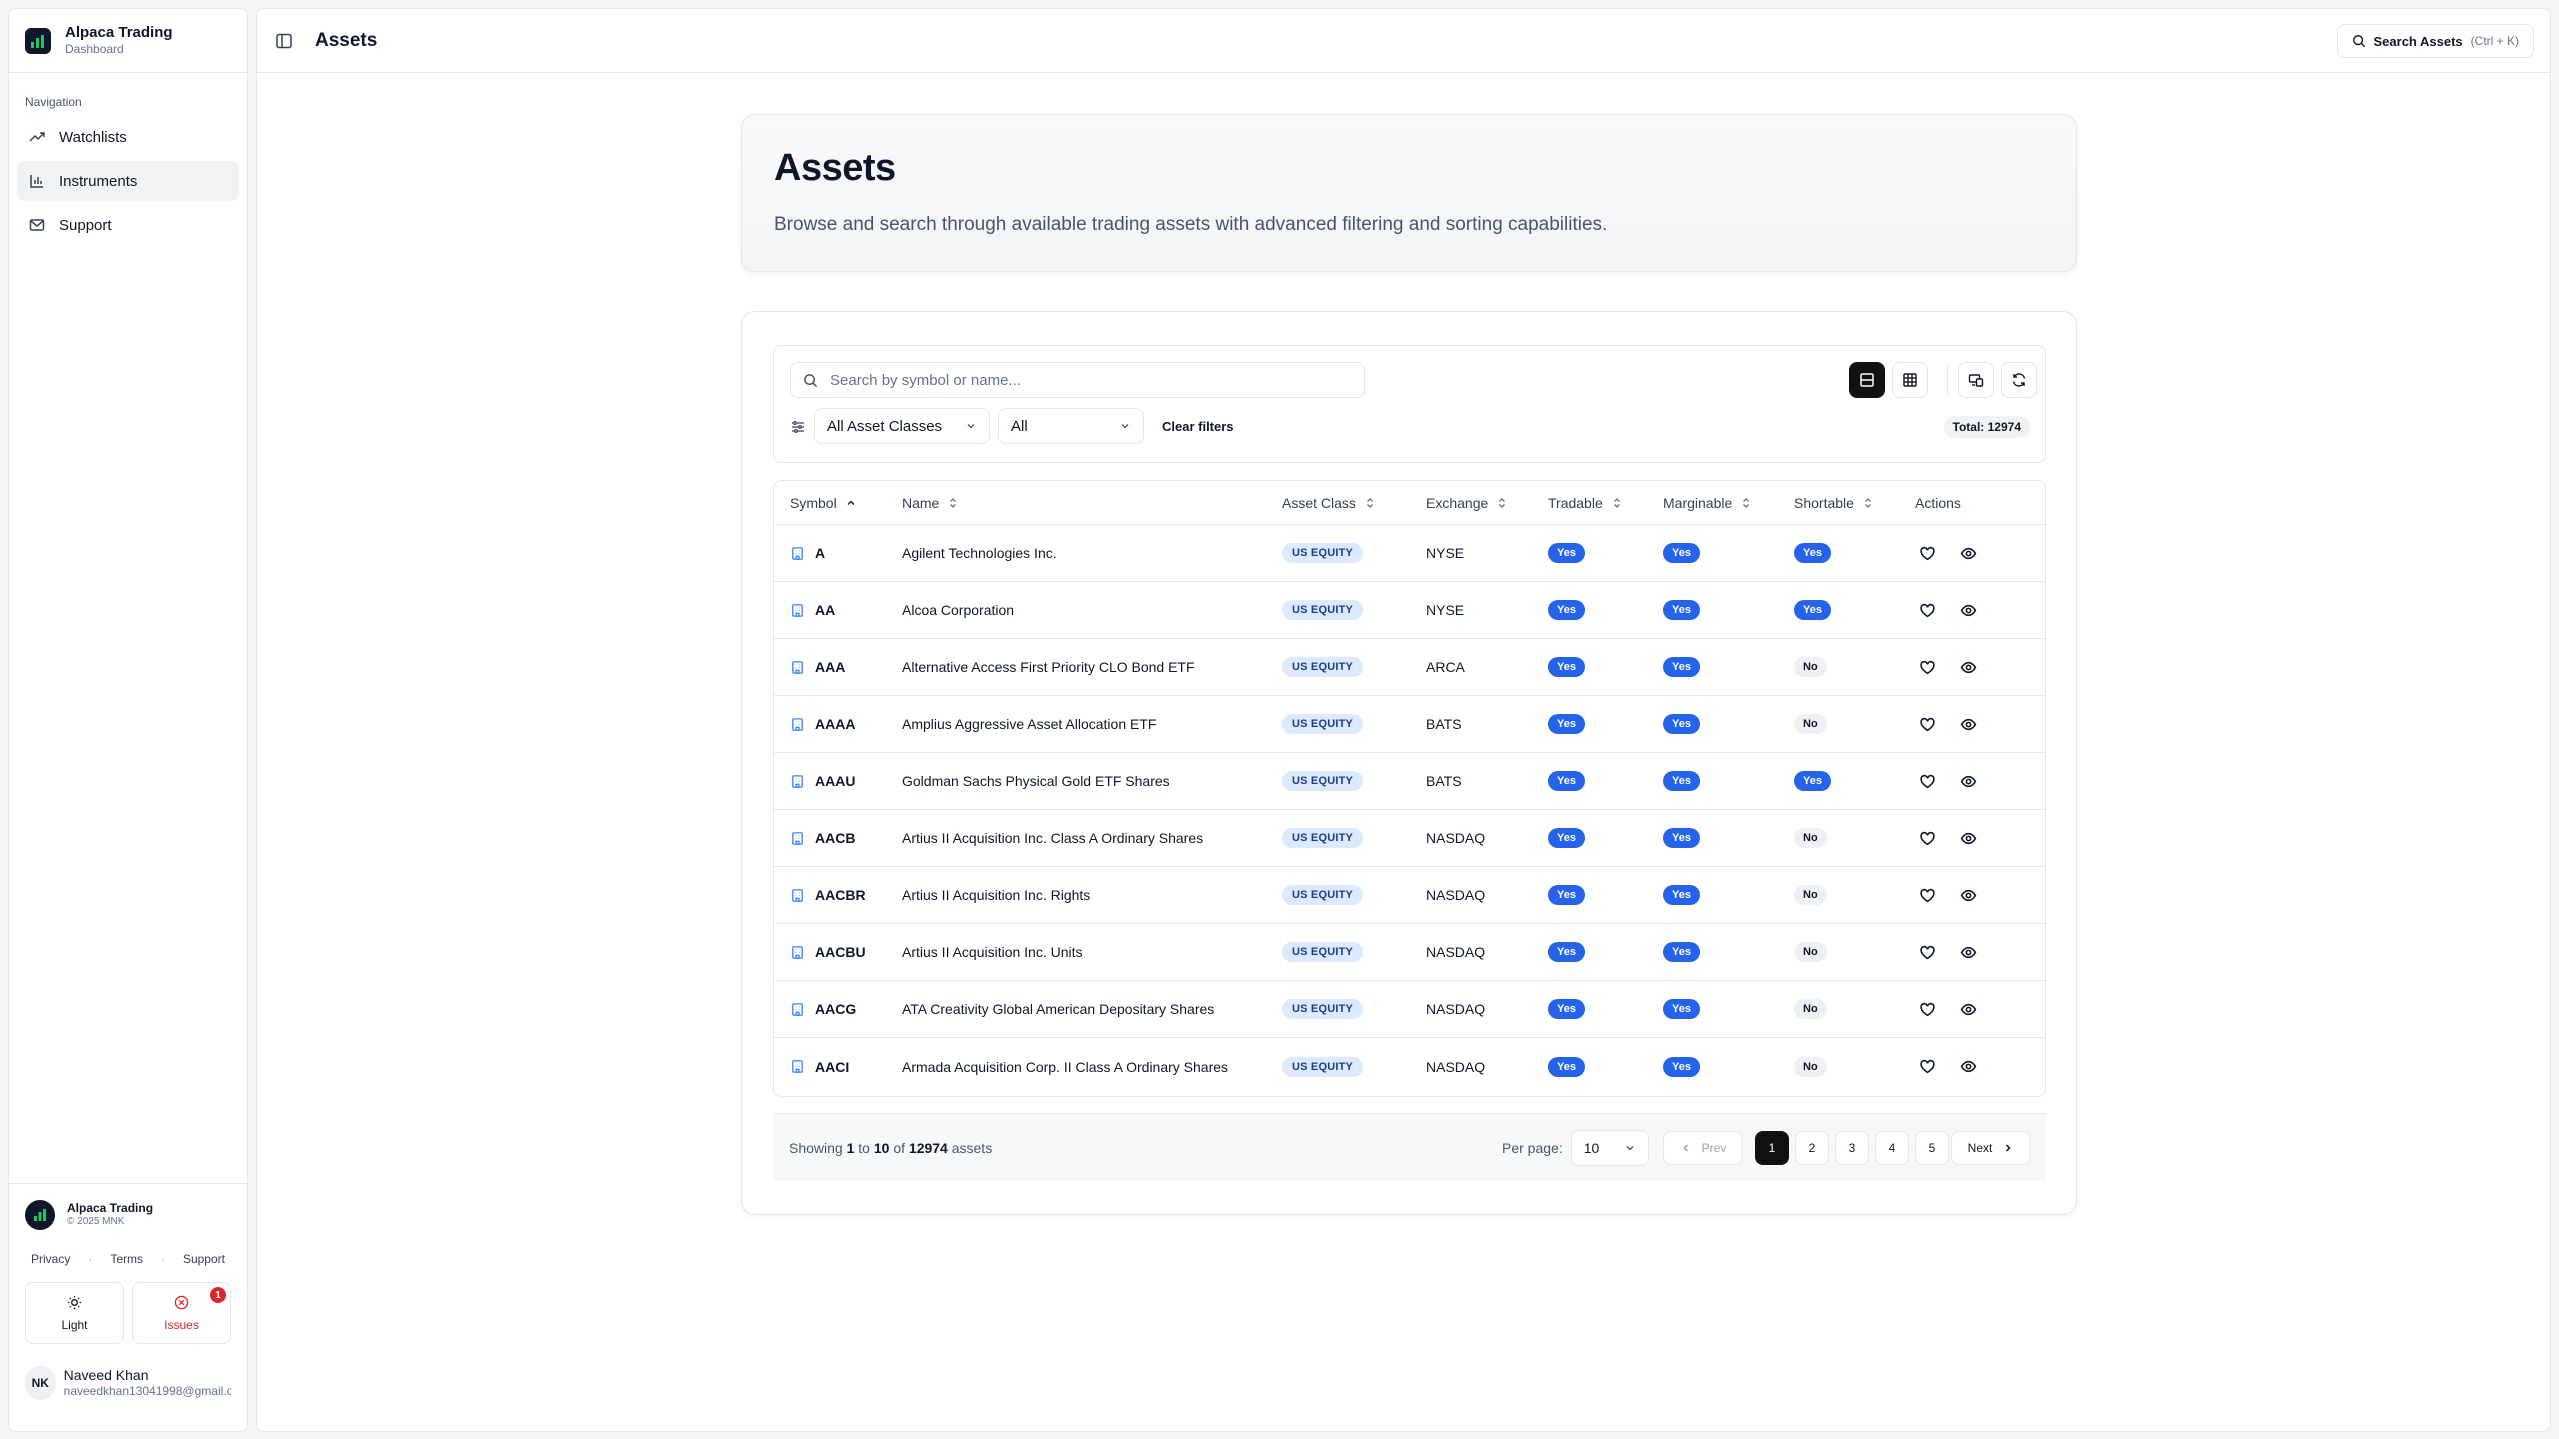 The width and height of the screenshot is (2559, 1439). What do you see at coordinates (2435, 41) in the screenshot?
I see `search-assets-button: Search Assets (Ctrl + K)` at bounding box center [2435, 41].